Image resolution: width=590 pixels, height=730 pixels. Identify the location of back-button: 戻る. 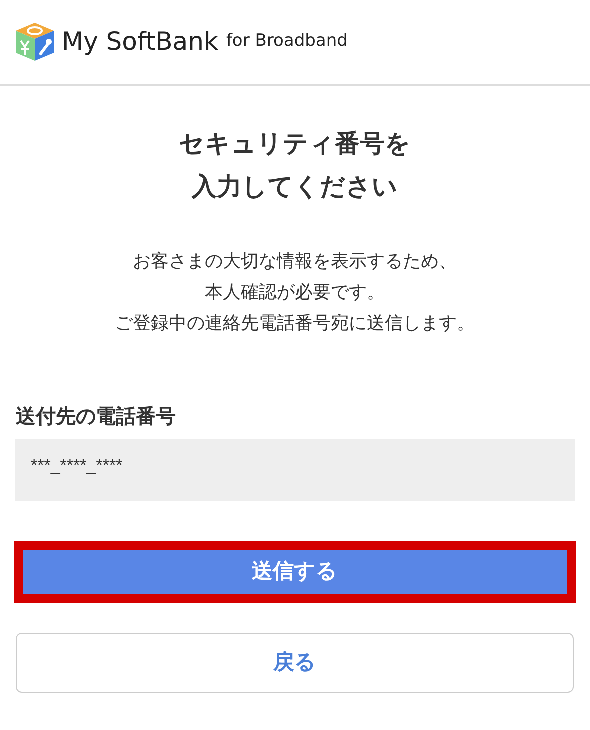
(295, 663).